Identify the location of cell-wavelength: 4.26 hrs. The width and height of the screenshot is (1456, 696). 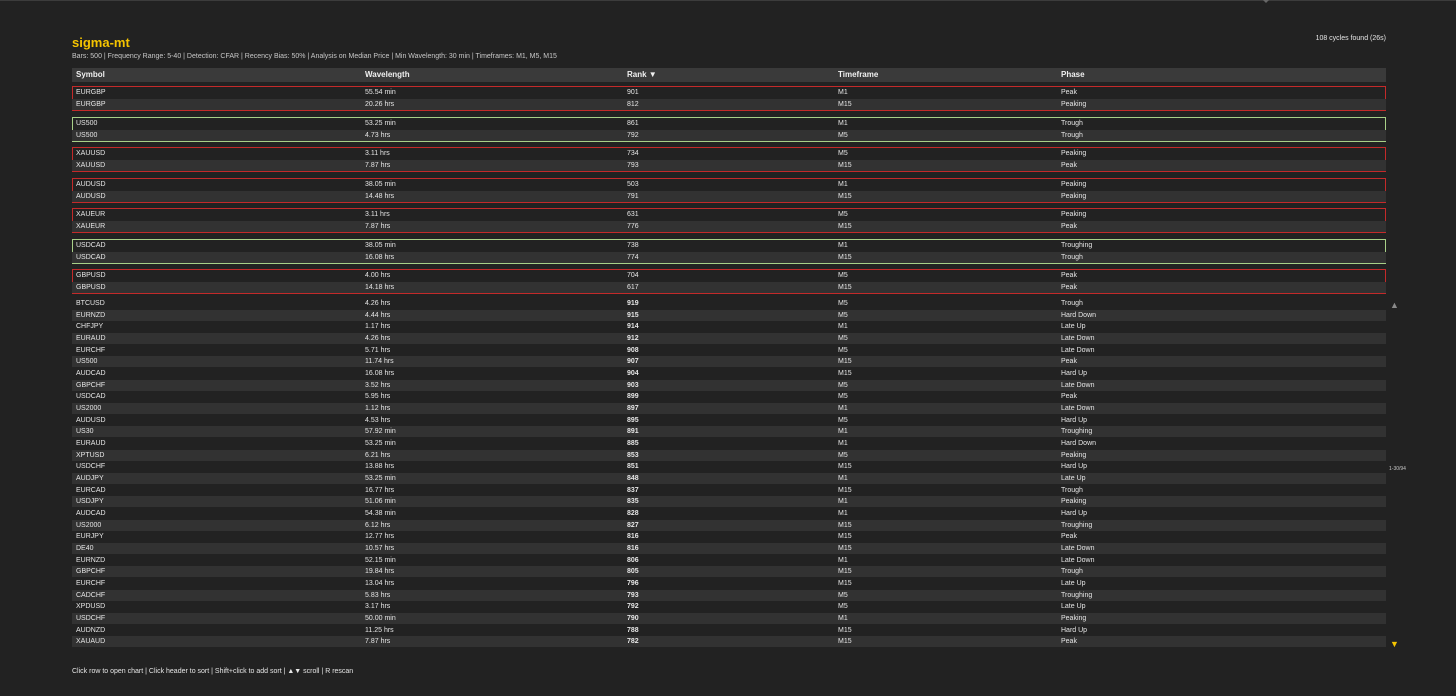
(378, 338).